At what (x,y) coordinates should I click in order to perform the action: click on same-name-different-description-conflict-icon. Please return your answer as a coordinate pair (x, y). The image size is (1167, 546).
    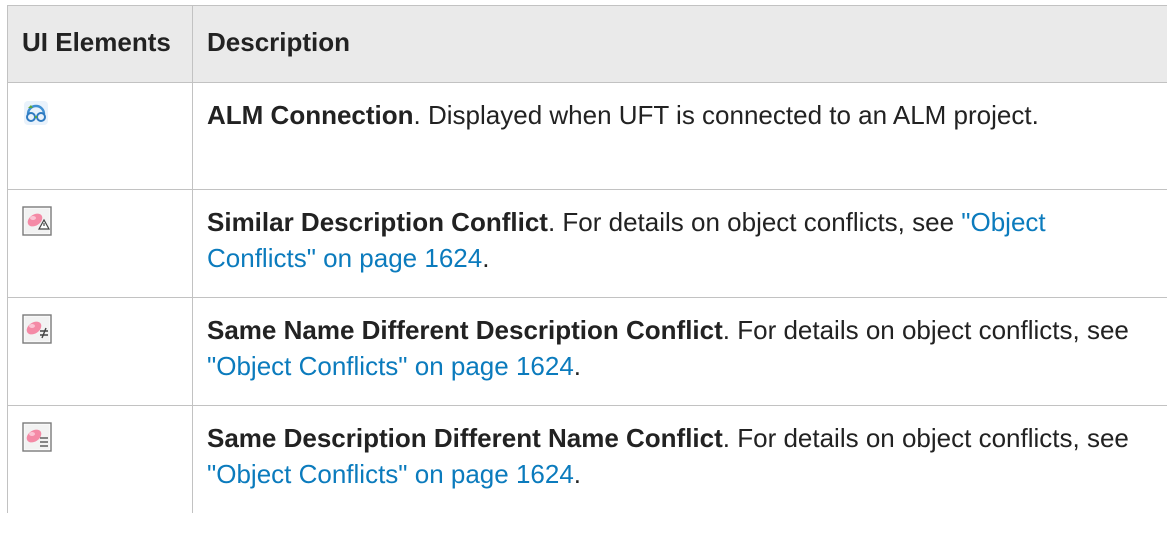
    Looking at the image, I should click on (37, 329).